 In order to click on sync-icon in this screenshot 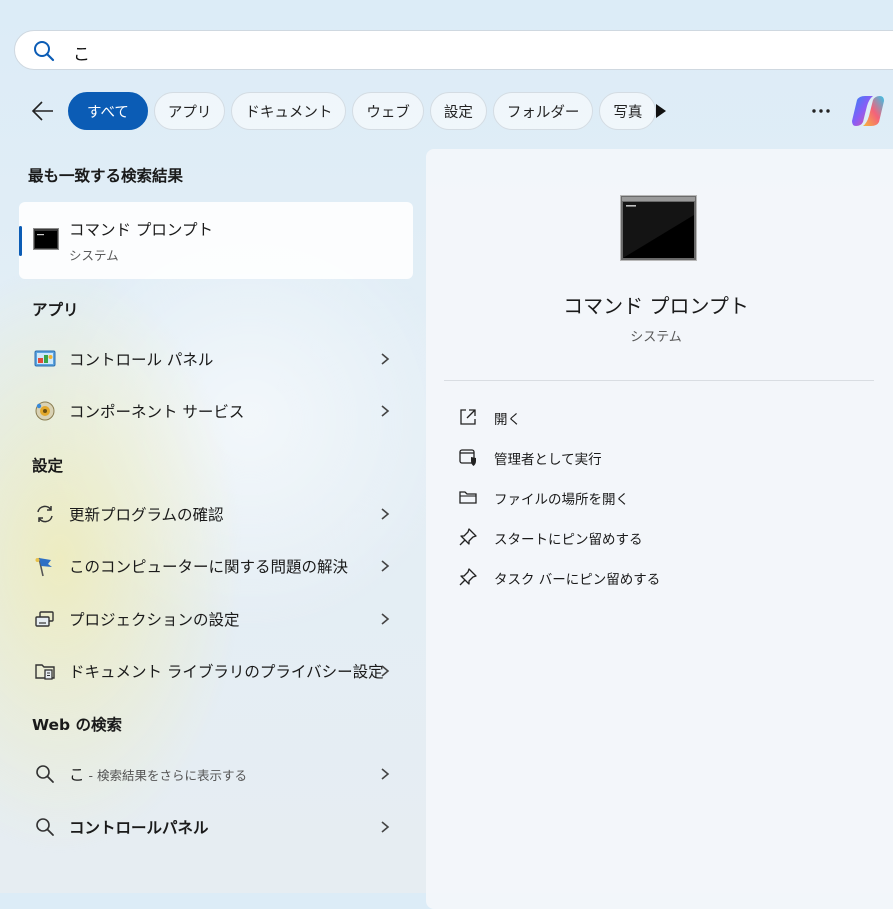, I will do `click(45, 514)`.